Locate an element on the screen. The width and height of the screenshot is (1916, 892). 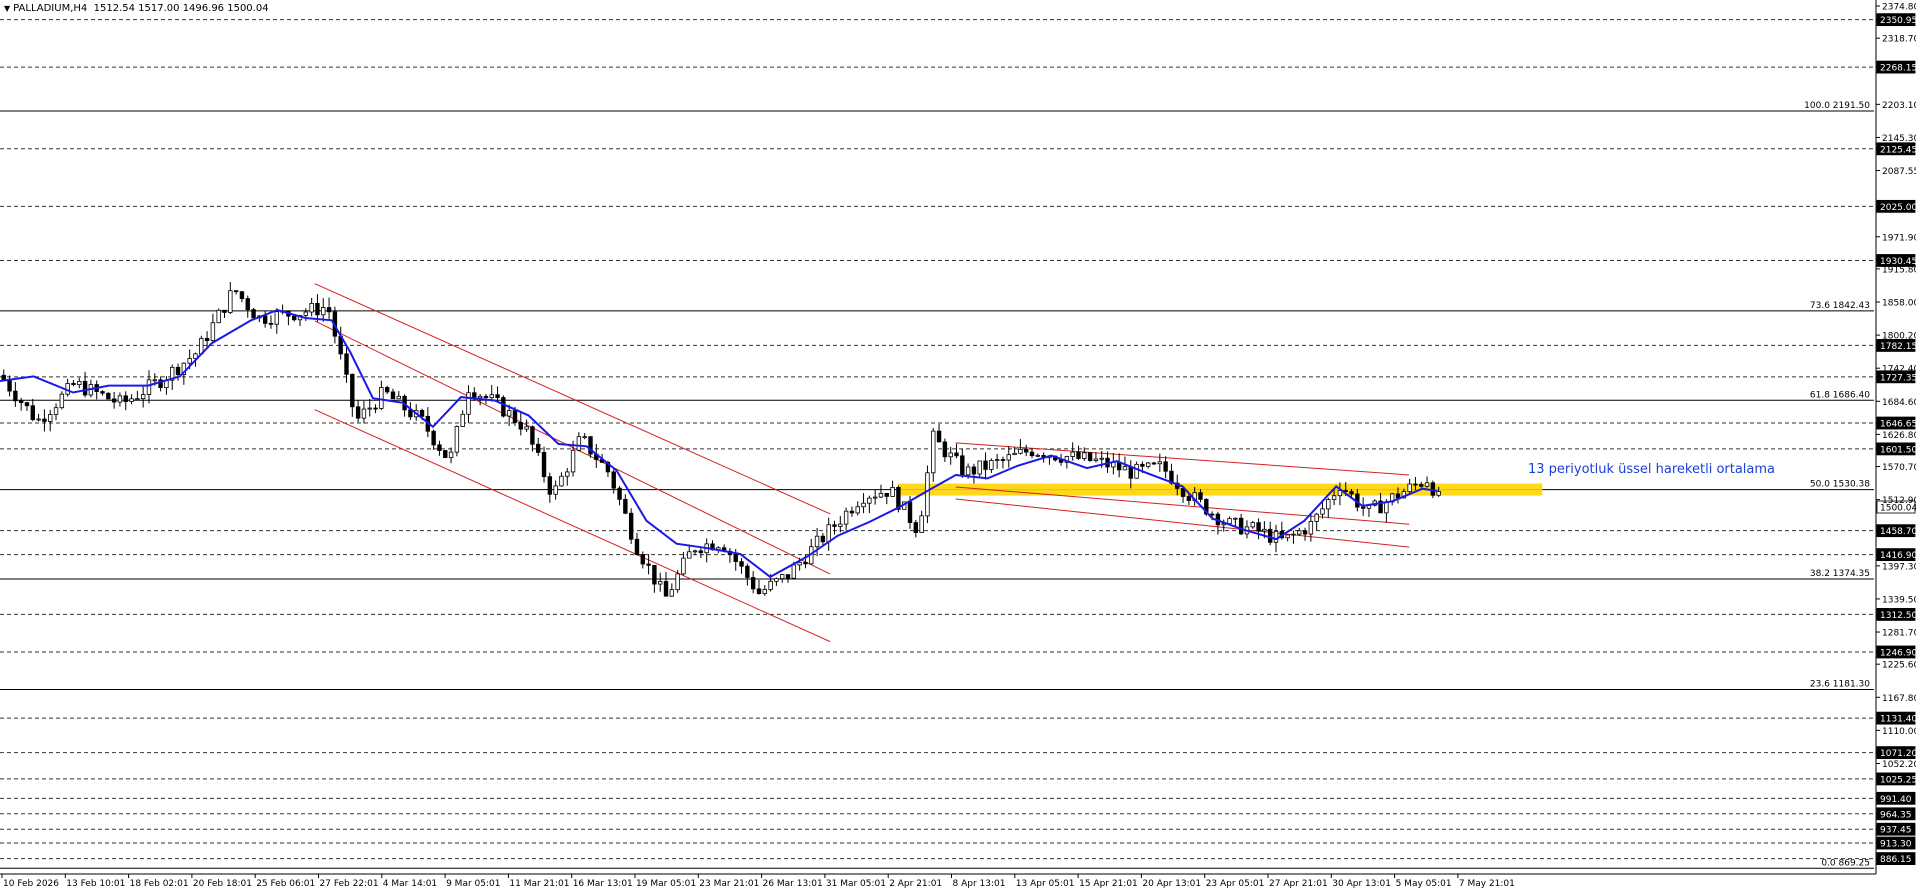
fib-label: 23.6 1181.30 is located at coordinates (1840, 685).